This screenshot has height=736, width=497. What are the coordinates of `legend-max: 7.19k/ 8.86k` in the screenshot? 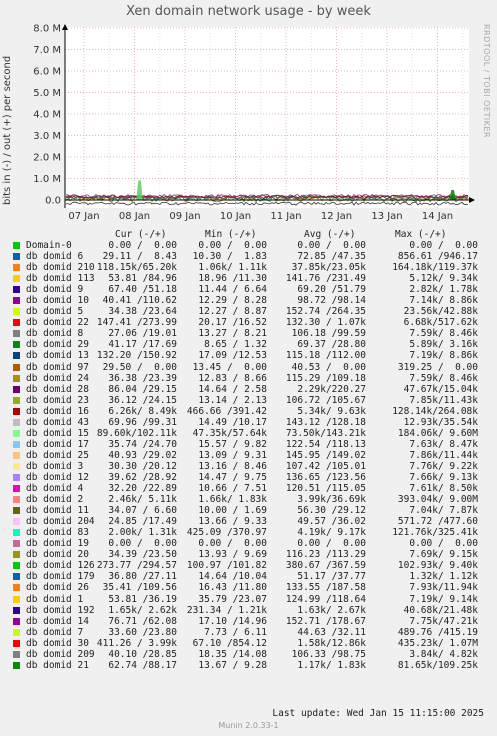 It's located at (443, 356).